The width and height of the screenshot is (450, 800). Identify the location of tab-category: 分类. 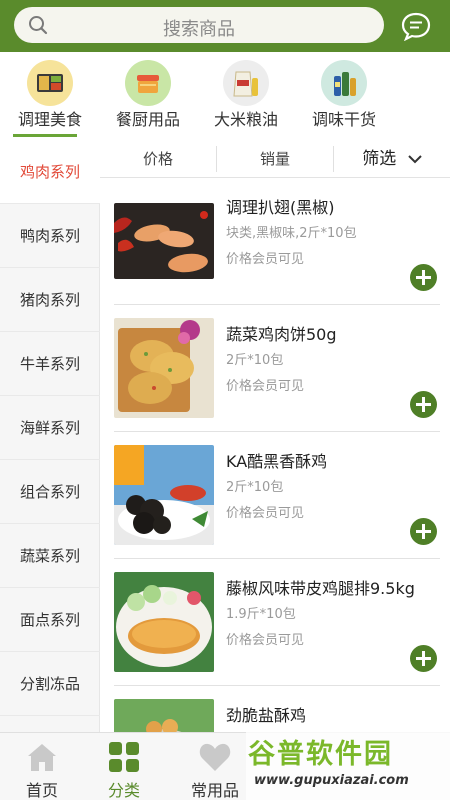
(124, 766).